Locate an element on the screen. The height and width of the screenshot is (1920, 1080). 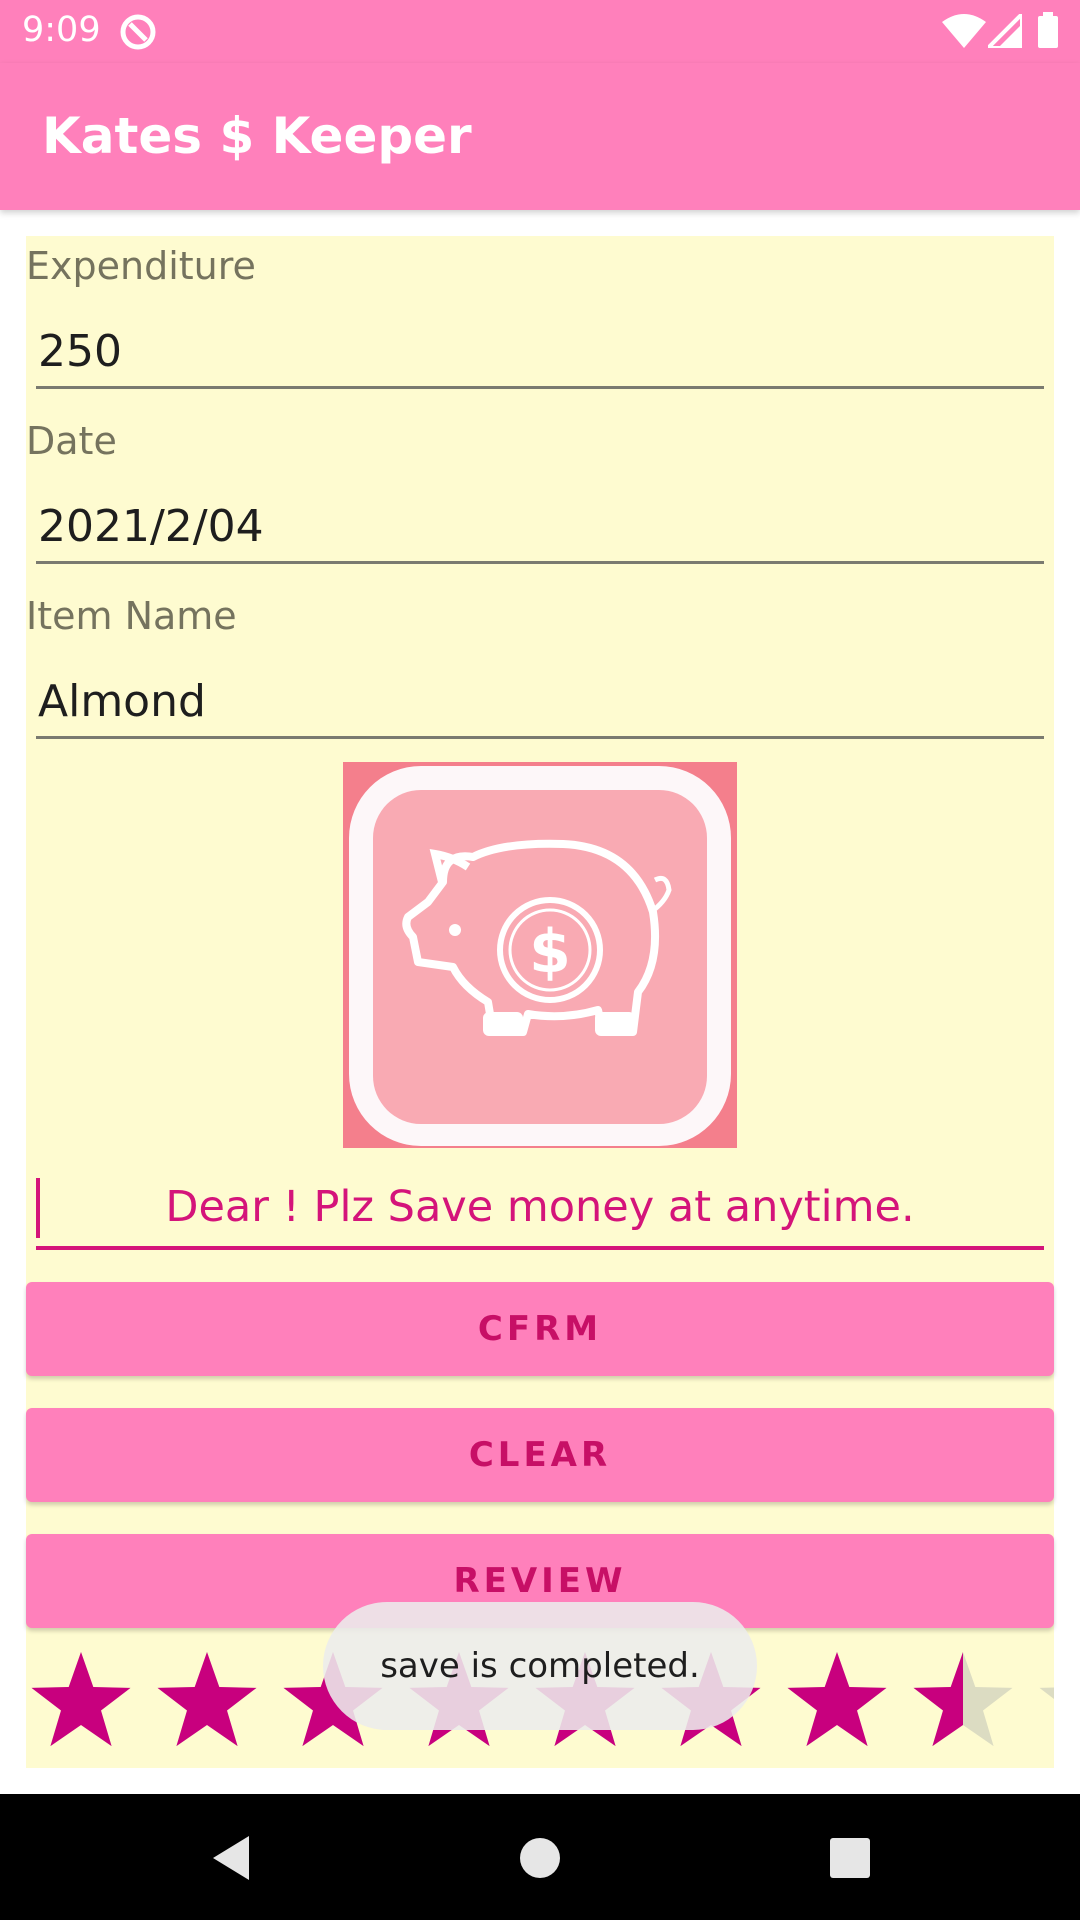
item-name-value: Almond is located at coordinates (122, 701).